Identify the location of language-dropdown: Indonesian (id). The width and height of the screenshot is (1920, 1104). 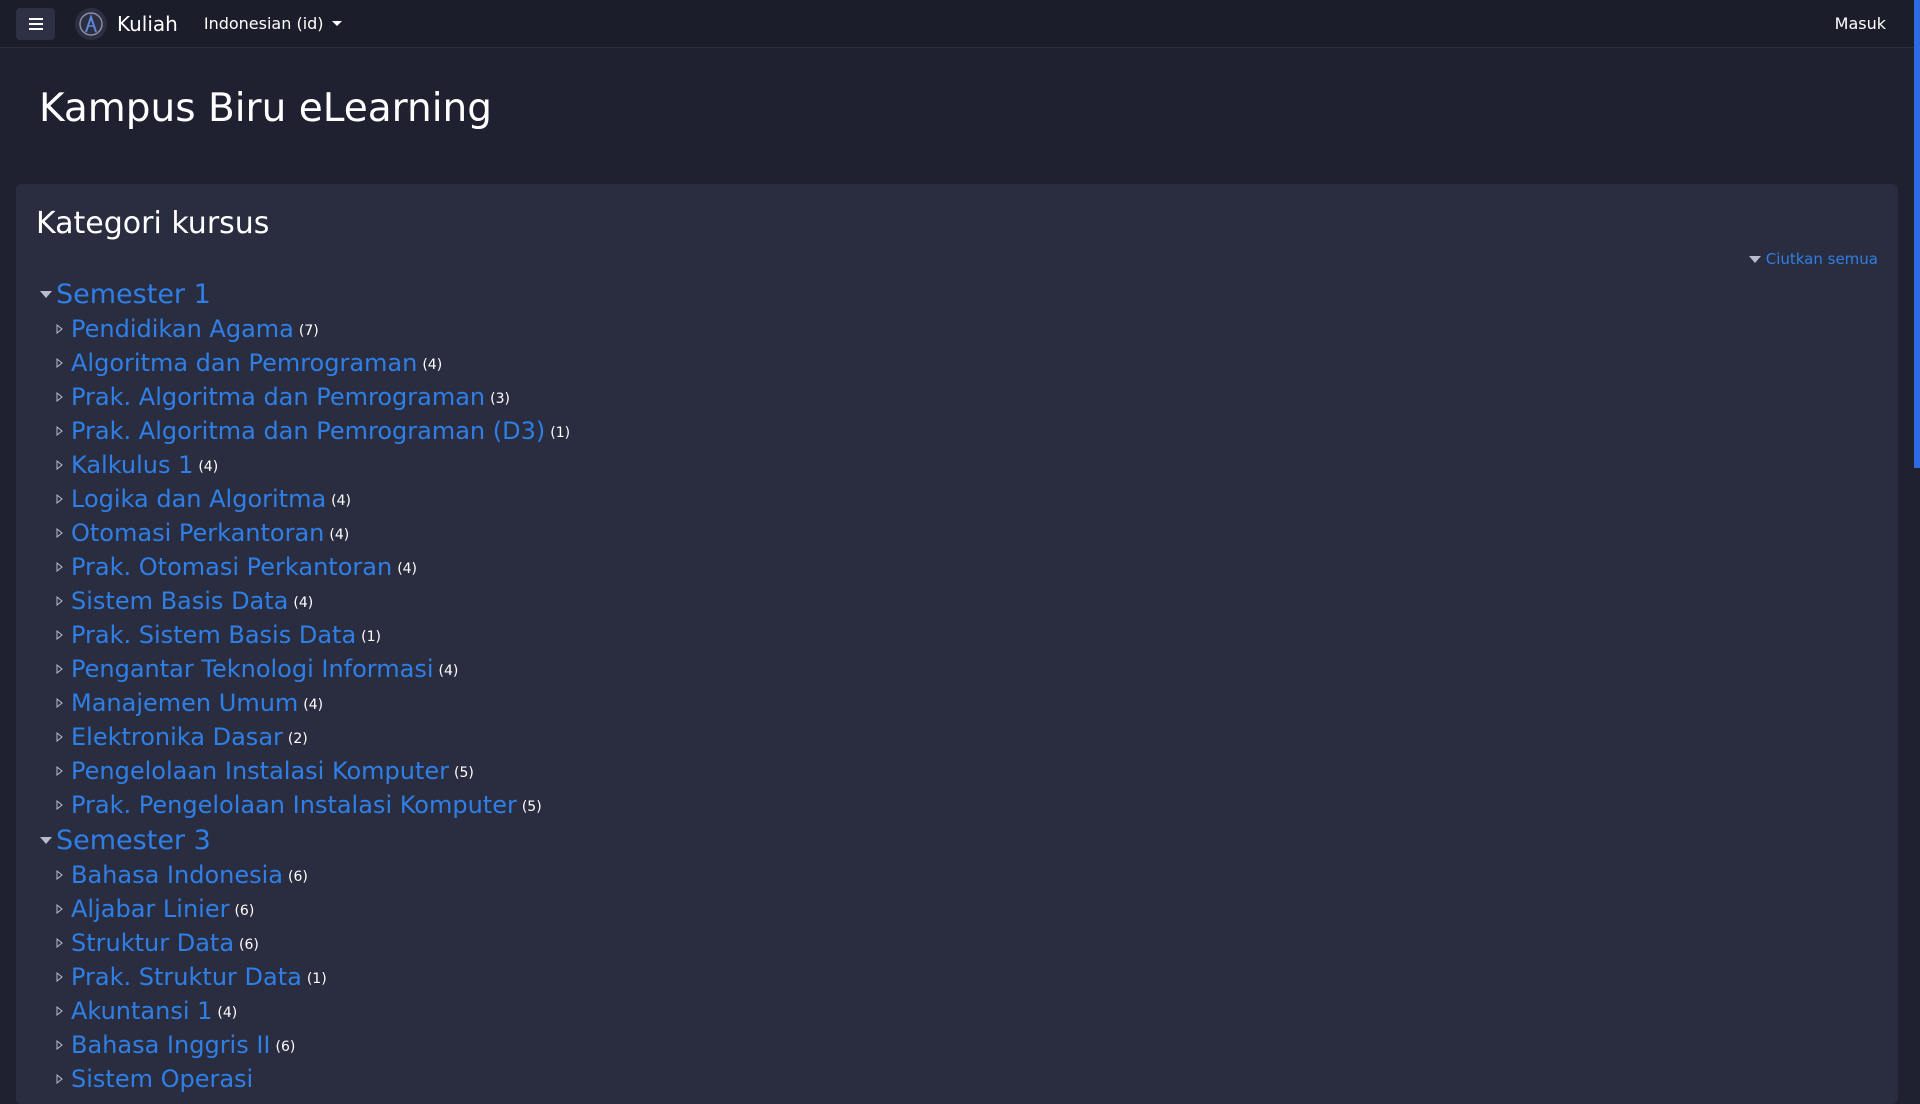
(273, 23).